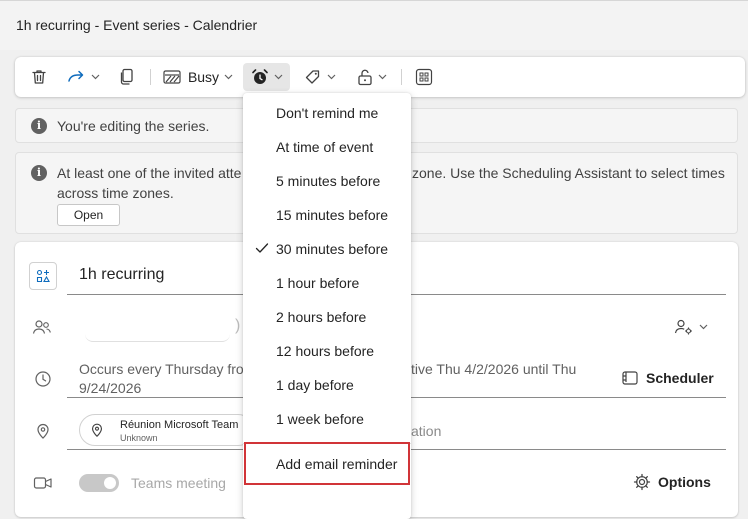  I want to click on location-status: Unknown, so click(139, 438).